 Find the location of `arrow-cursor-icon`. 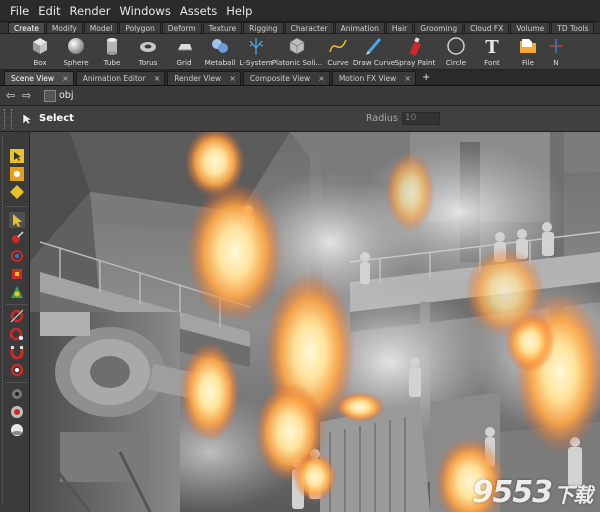

arrow-cursor-icon is located at coordinates (27, 119).